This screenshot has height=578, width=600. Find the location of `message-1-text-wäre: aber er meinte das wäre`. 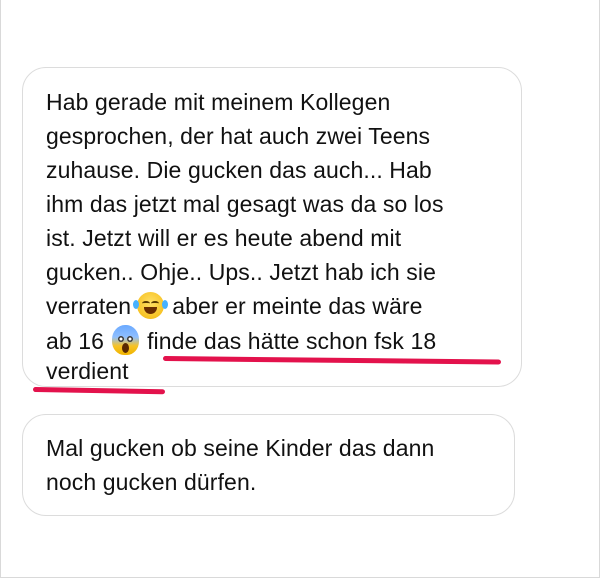

message-1-text-wäre: aber er meinte das wäre is located at coordinates (297, 306).